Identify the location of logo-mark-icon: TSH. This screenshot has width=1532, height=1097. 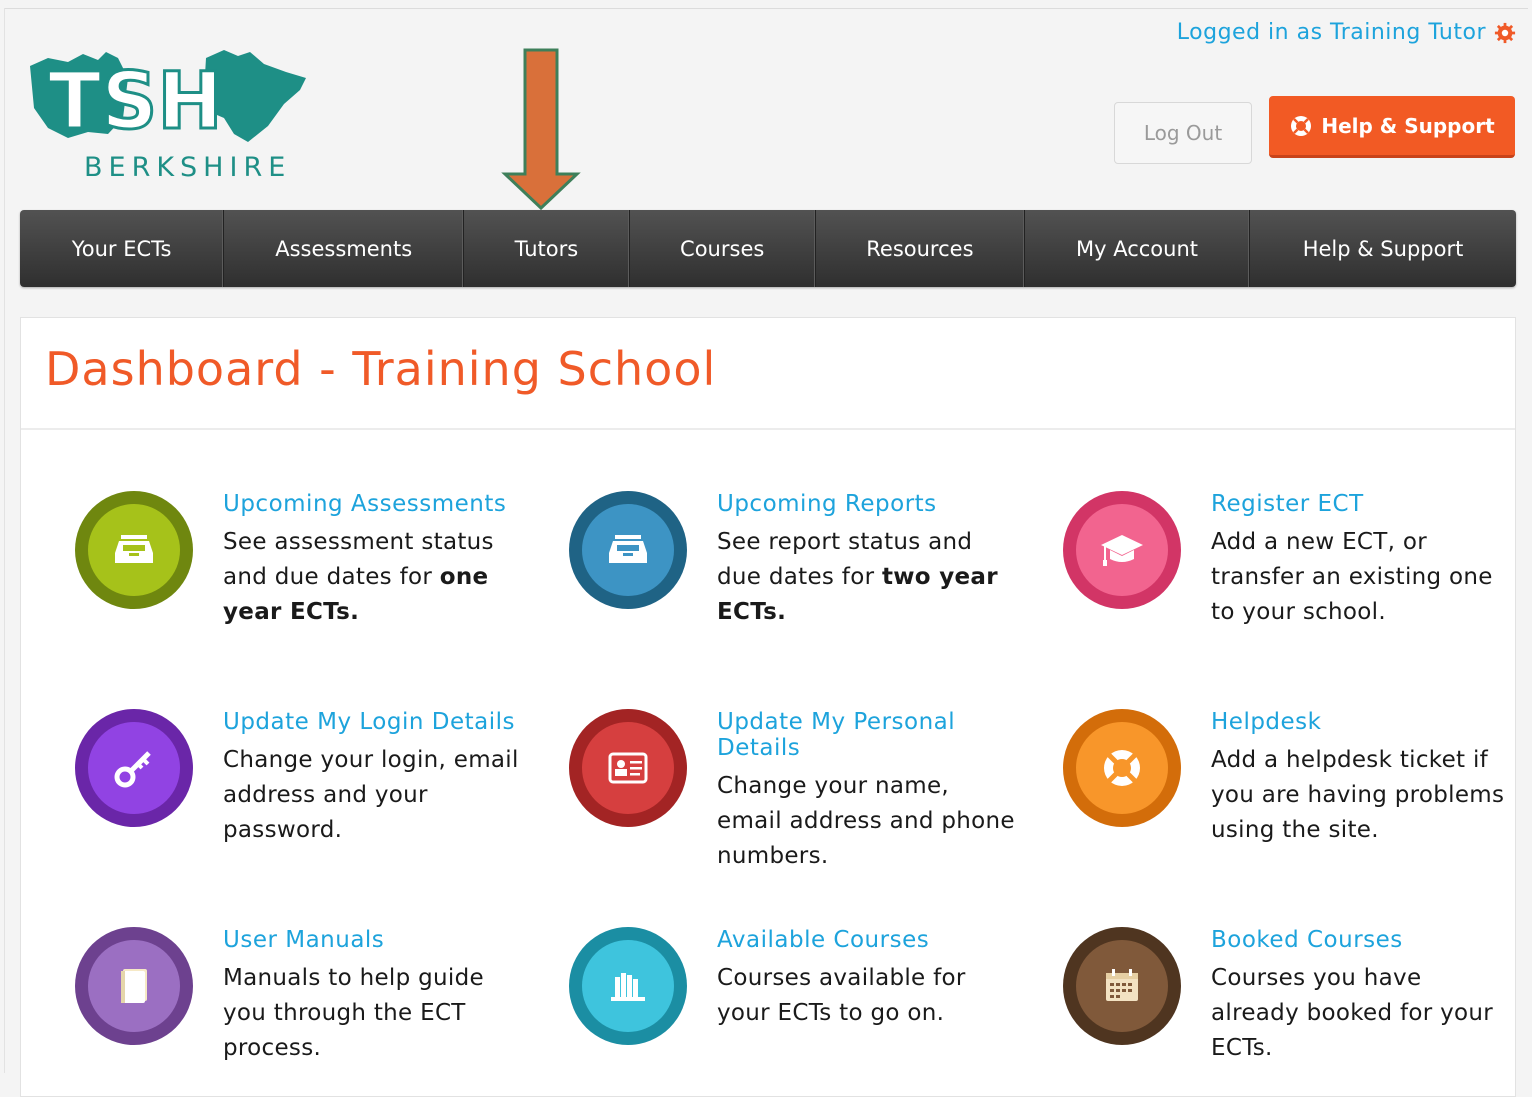
(168, 99).